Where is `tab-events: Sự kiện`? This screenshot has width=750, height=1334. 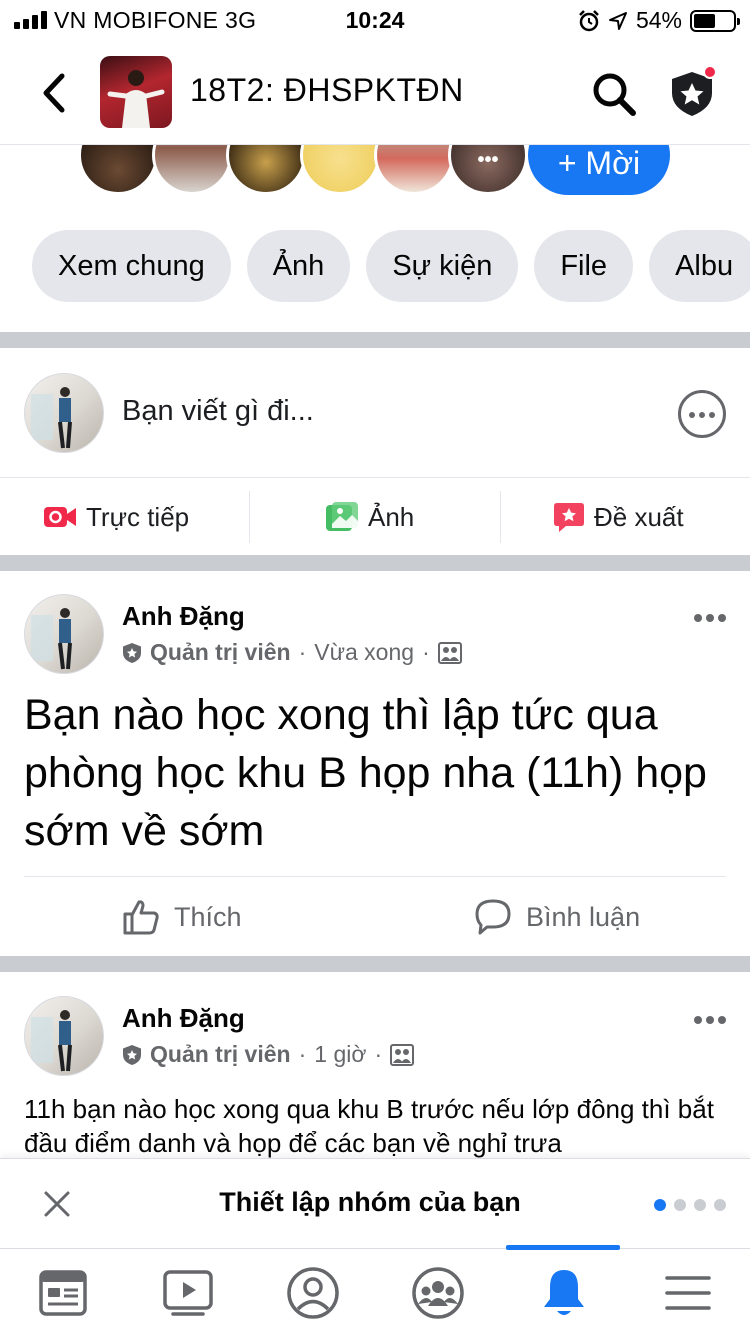
tab-events: Sự kiện is located at coordinates (442, 266).